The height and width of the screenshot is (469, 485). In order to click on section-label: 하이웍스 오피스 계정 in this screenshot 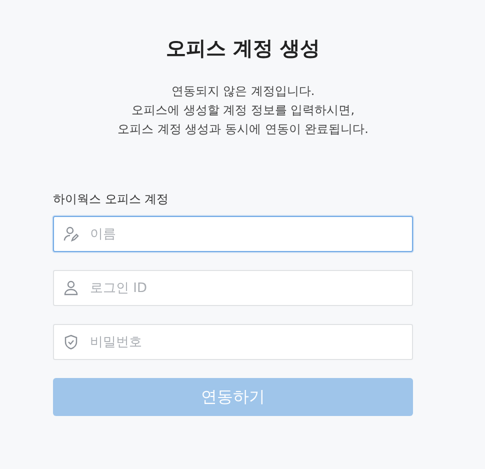, I will do `click(111, 199)`.